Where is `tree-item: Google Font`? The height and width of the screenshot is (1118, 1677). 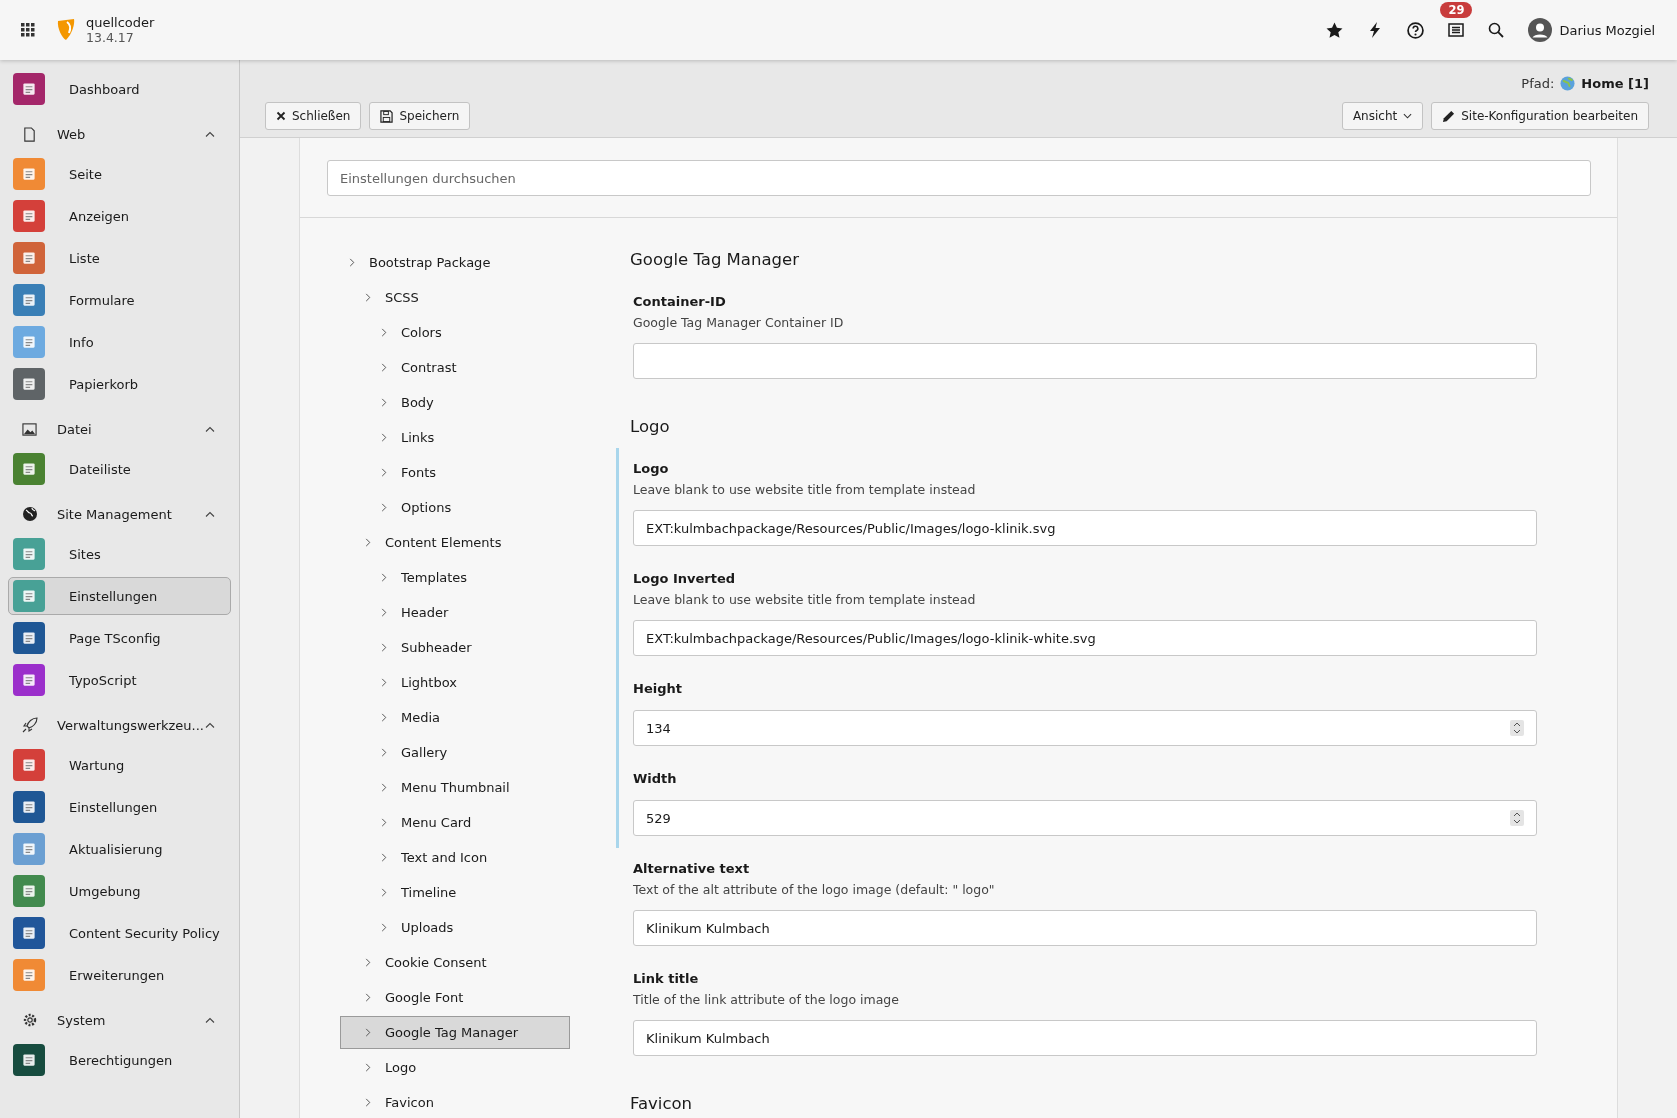
tree-item: Google Font is located at coordinates (455, 997).